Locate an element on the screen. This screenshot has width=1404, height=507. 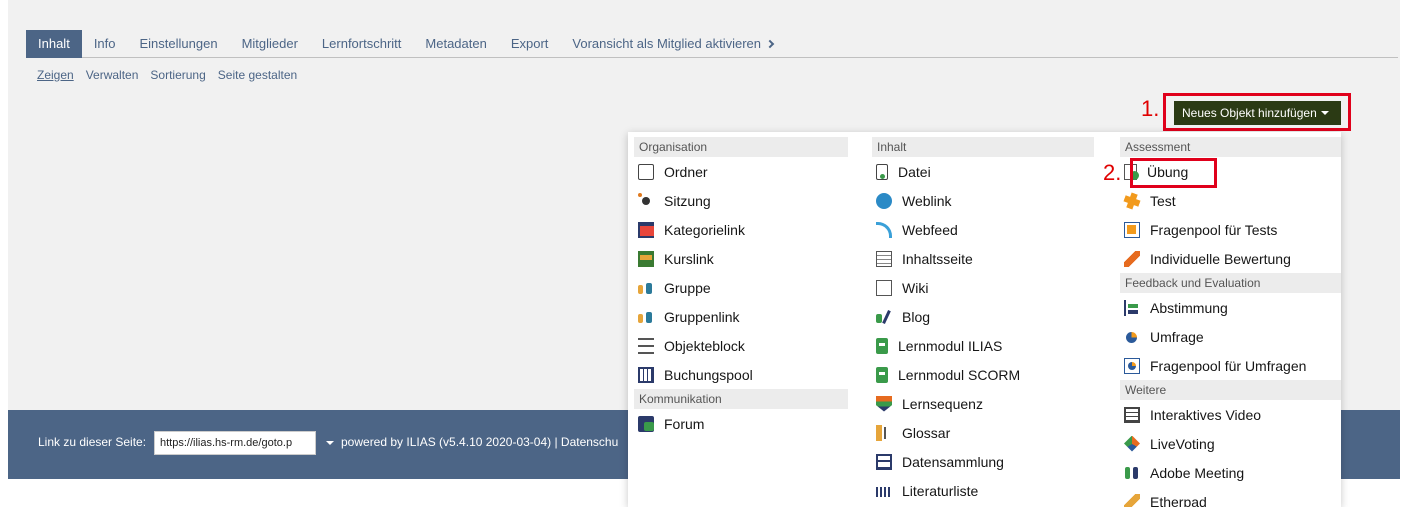
menu-item-gruppenlink: Gruppenlink is located at coordinates (741, 316).